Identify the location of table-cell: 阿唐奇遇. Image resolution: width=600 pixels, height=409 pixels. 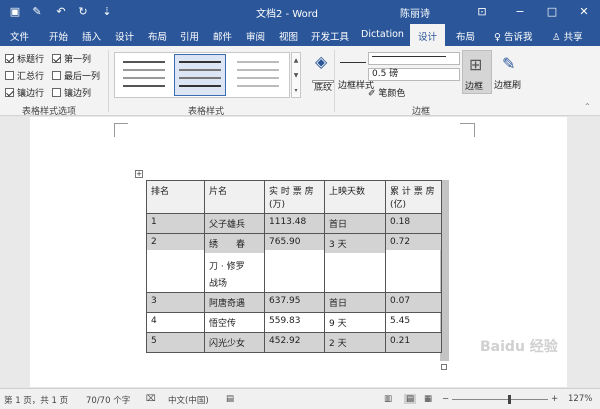
(234, 302).